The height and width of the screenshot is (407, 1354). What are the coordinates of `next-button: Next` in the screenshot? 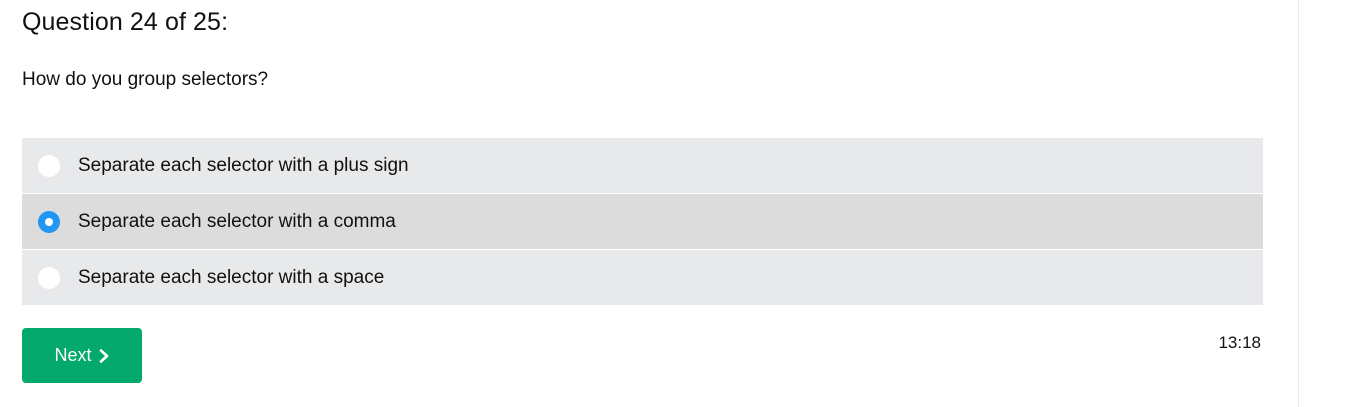 It's located at (82, 355).